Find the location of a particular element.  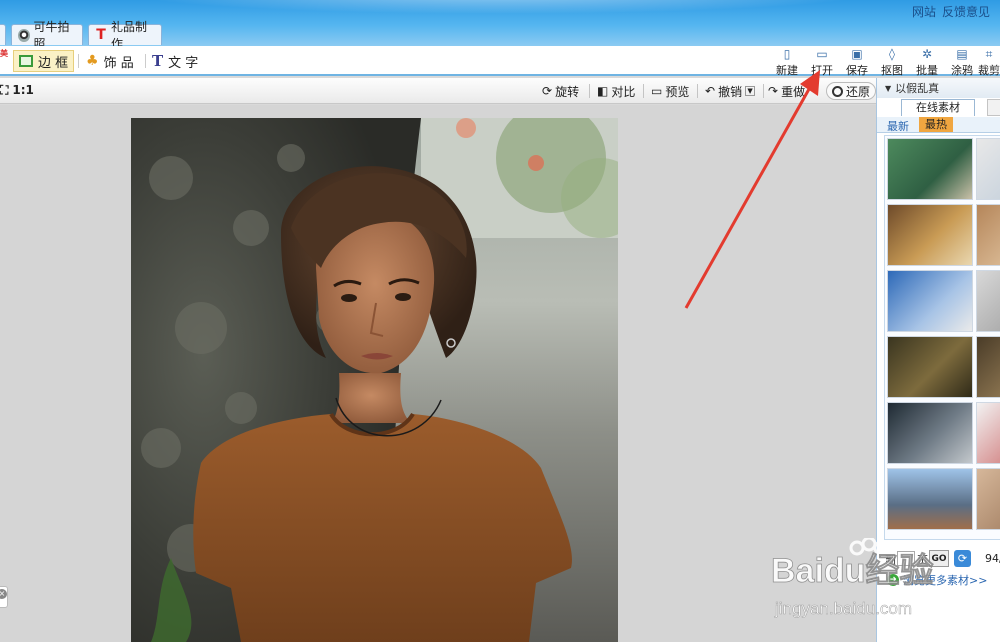

panel-tabs: 在线素材 is located at coordinates (938, 107).